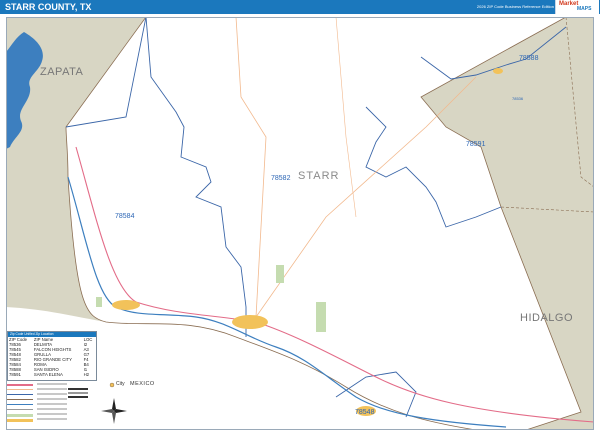  I want to click on map-title: STARR COUNTY, TX, so click(48, 7).